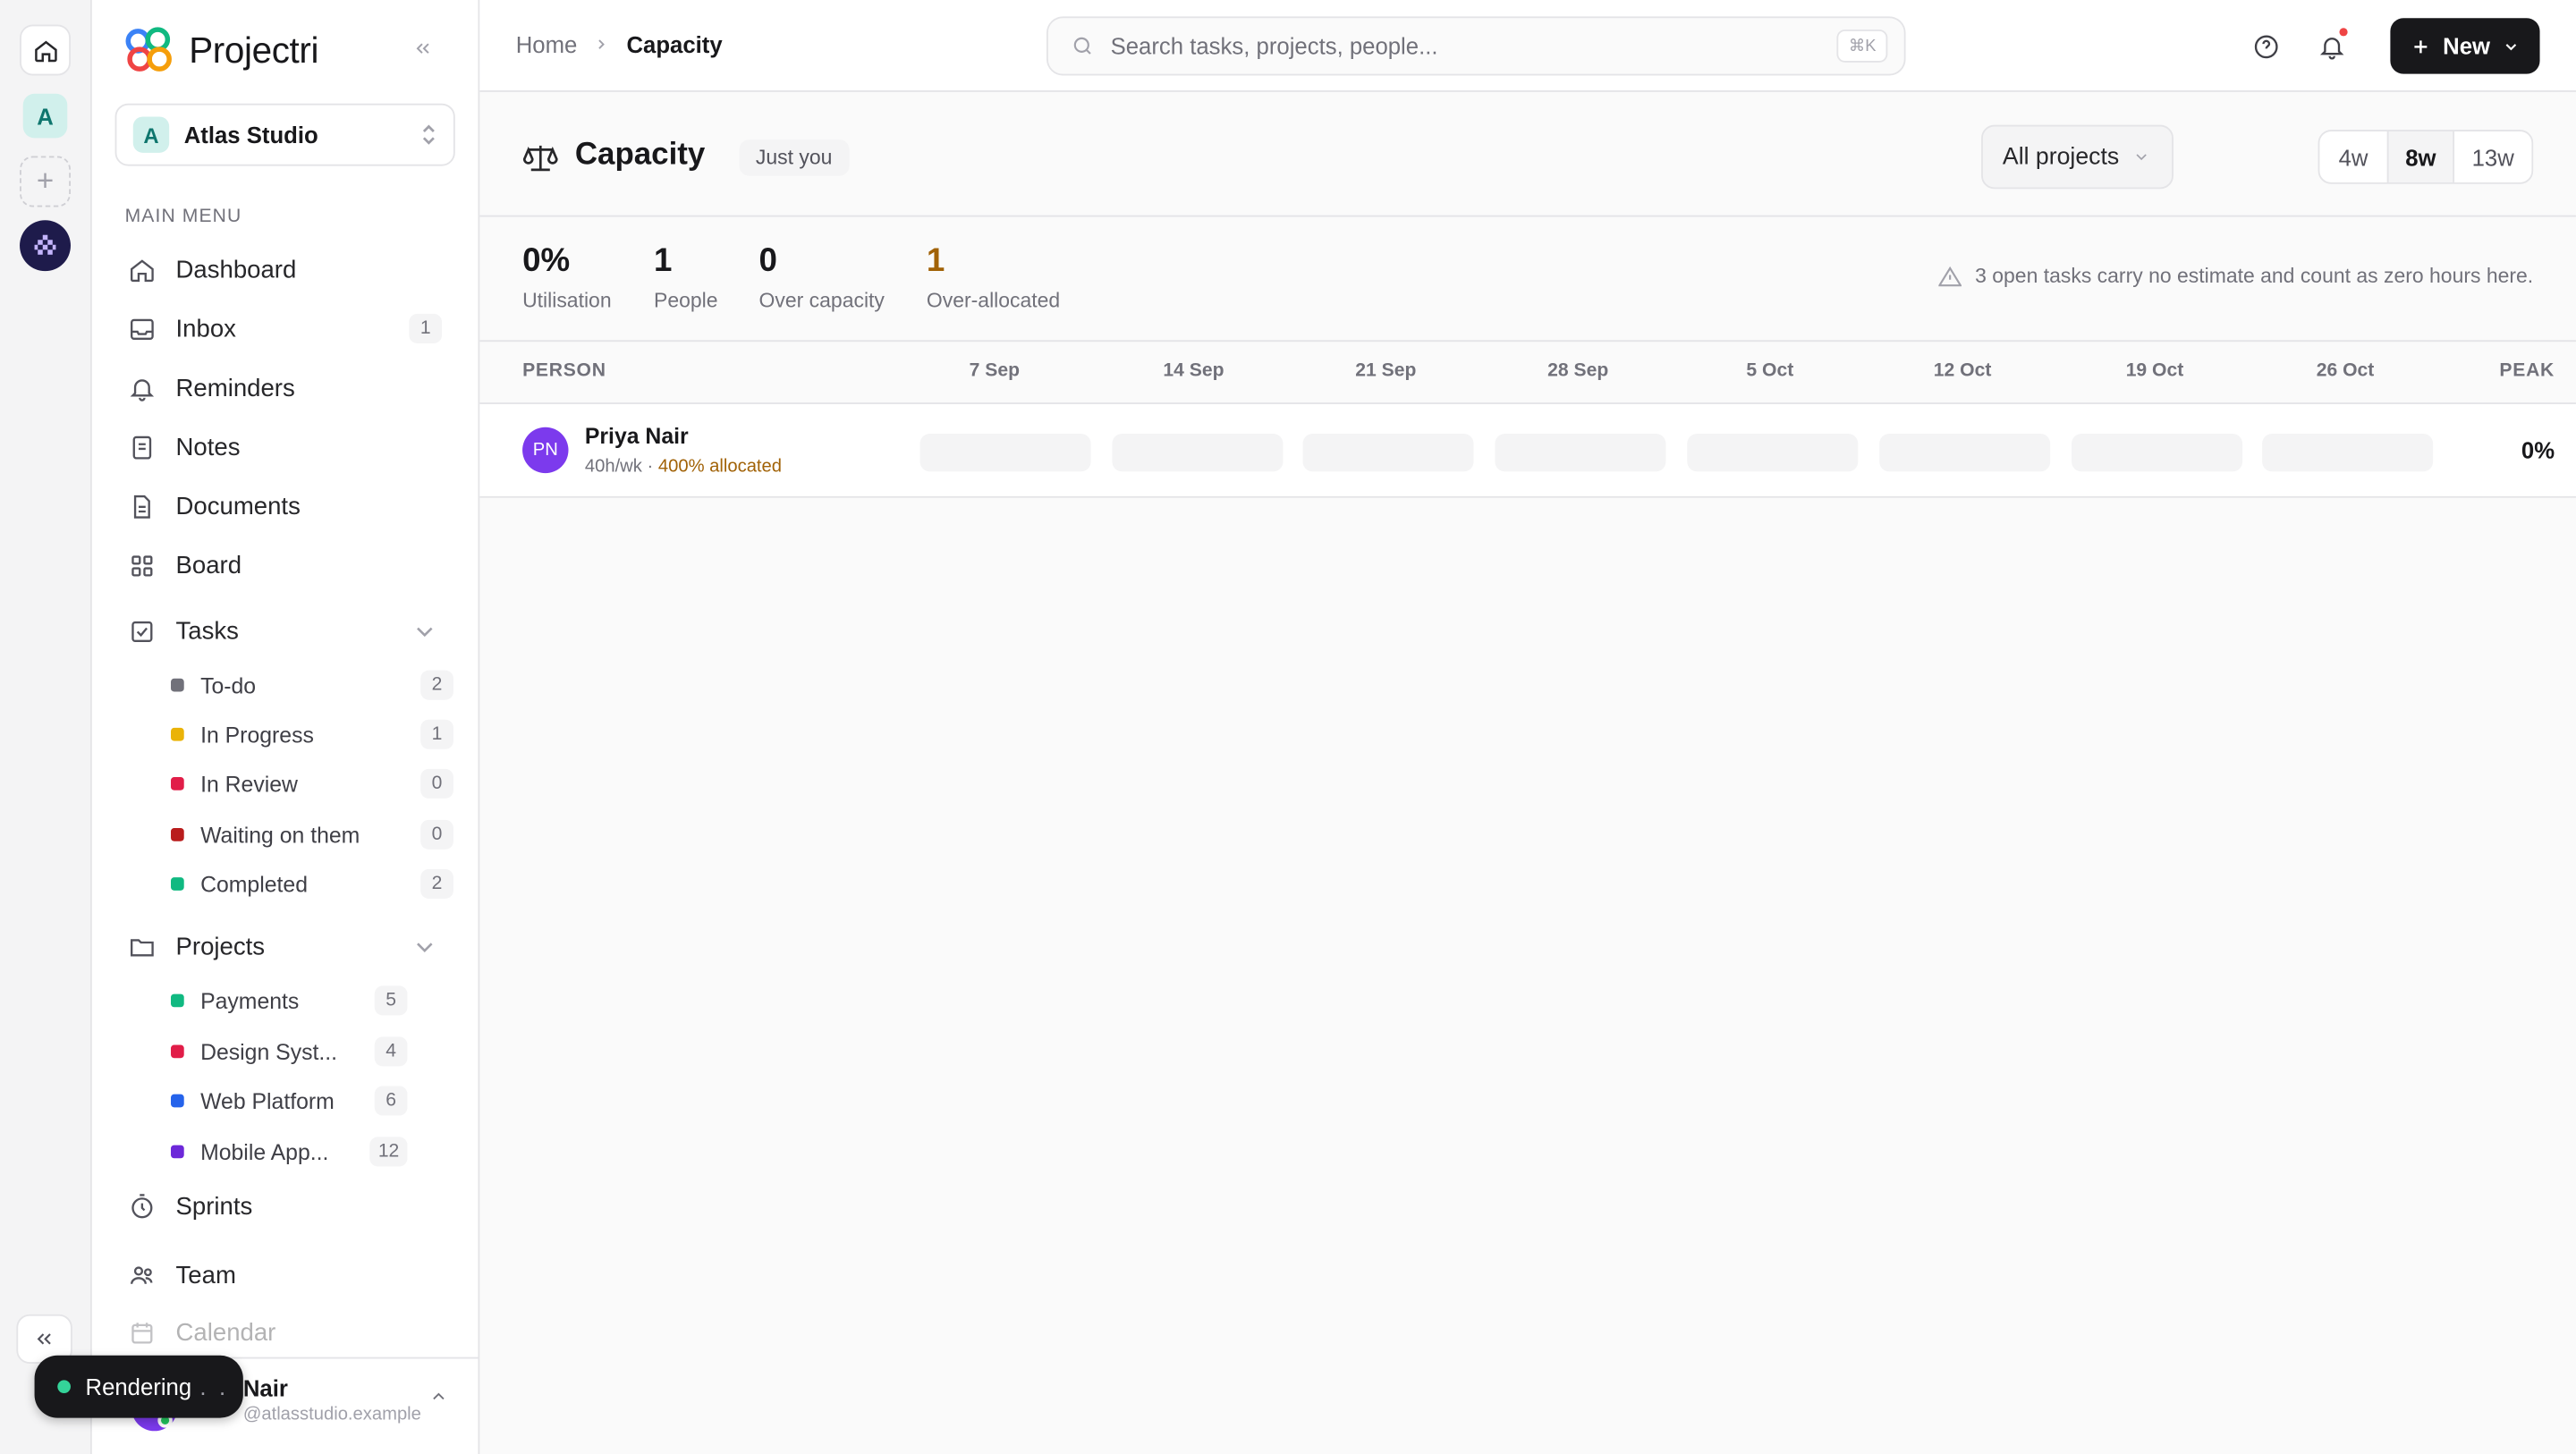 This screenshot has height=1454, width=2576. Describe the element at coordinates (637, 436) in the screenshot. I see `person-name: Priya Nair` at that location.